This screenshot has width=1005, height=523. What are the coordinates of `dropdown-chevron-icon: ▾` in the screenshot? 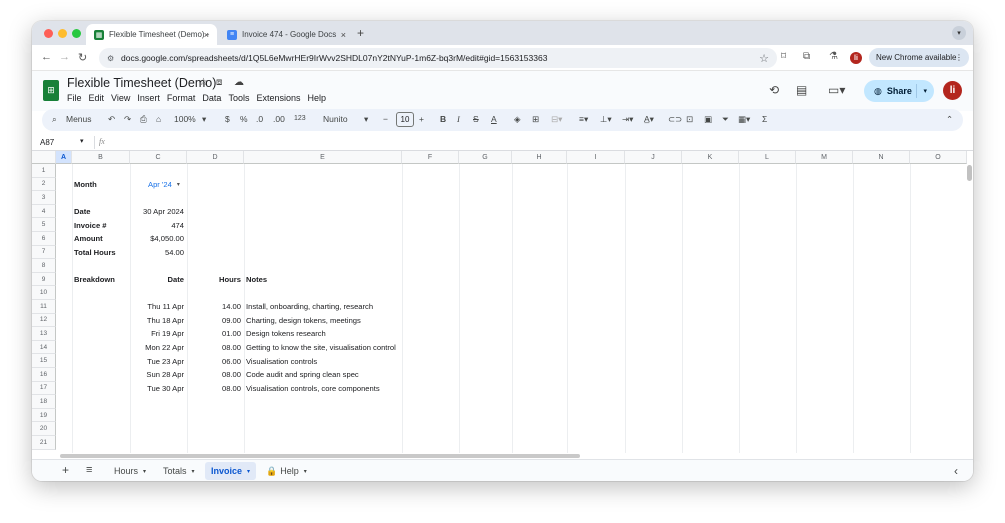 It's located at (178, 184).